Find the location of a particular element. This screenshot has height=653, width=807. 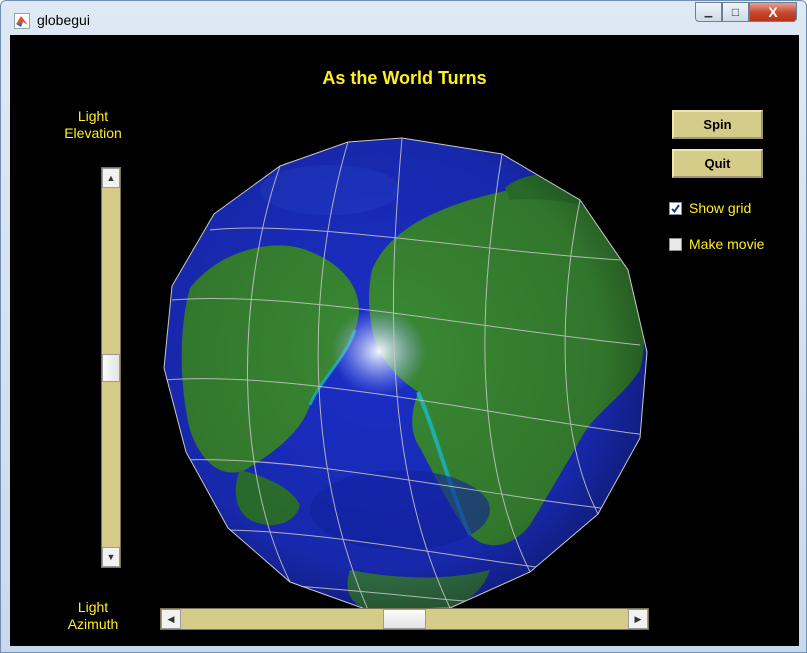

light-azimuth-slider: ◀ ▶ is located at coordinates (404, 619).